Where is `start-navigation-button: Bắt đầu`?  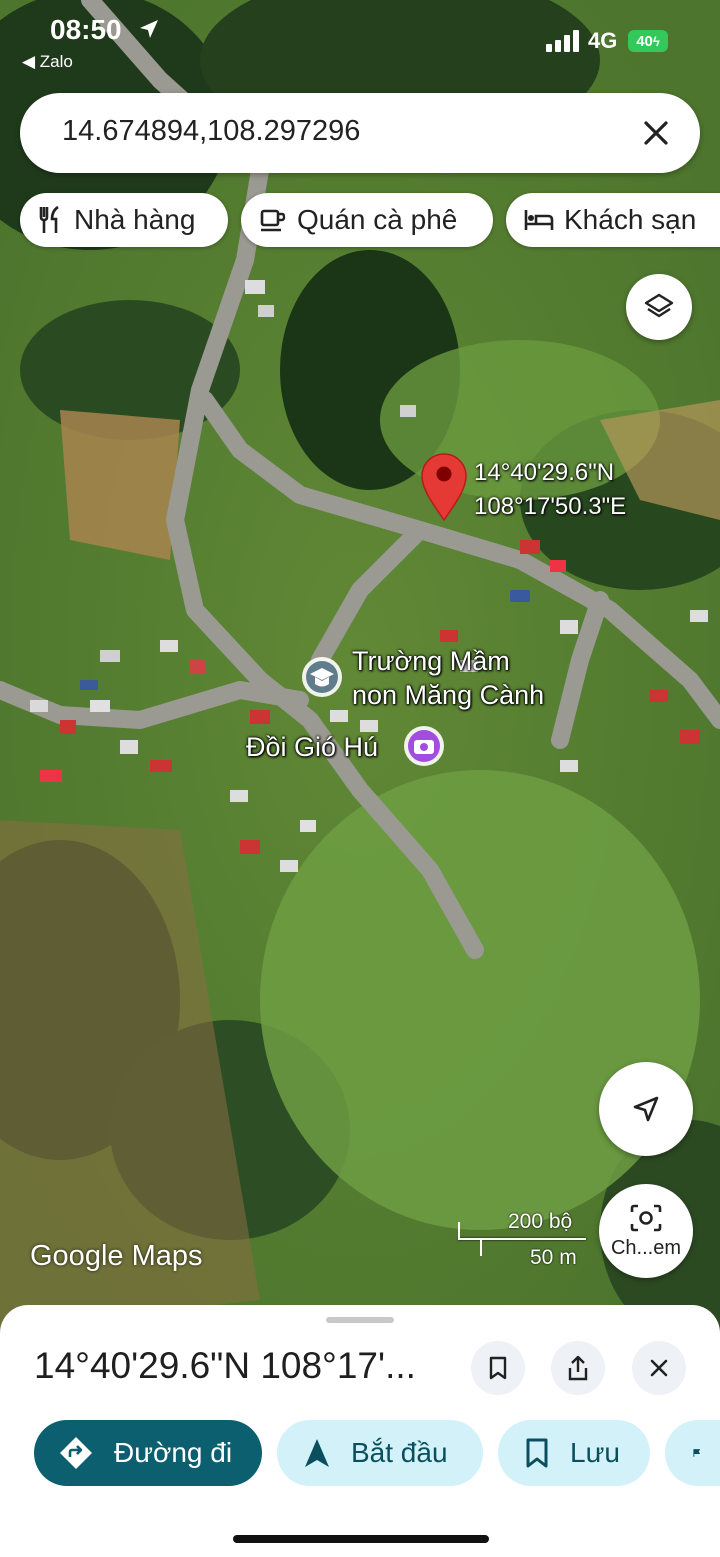
start-navigation-button: Bắt đầu is located at coordinates (380, 1453).